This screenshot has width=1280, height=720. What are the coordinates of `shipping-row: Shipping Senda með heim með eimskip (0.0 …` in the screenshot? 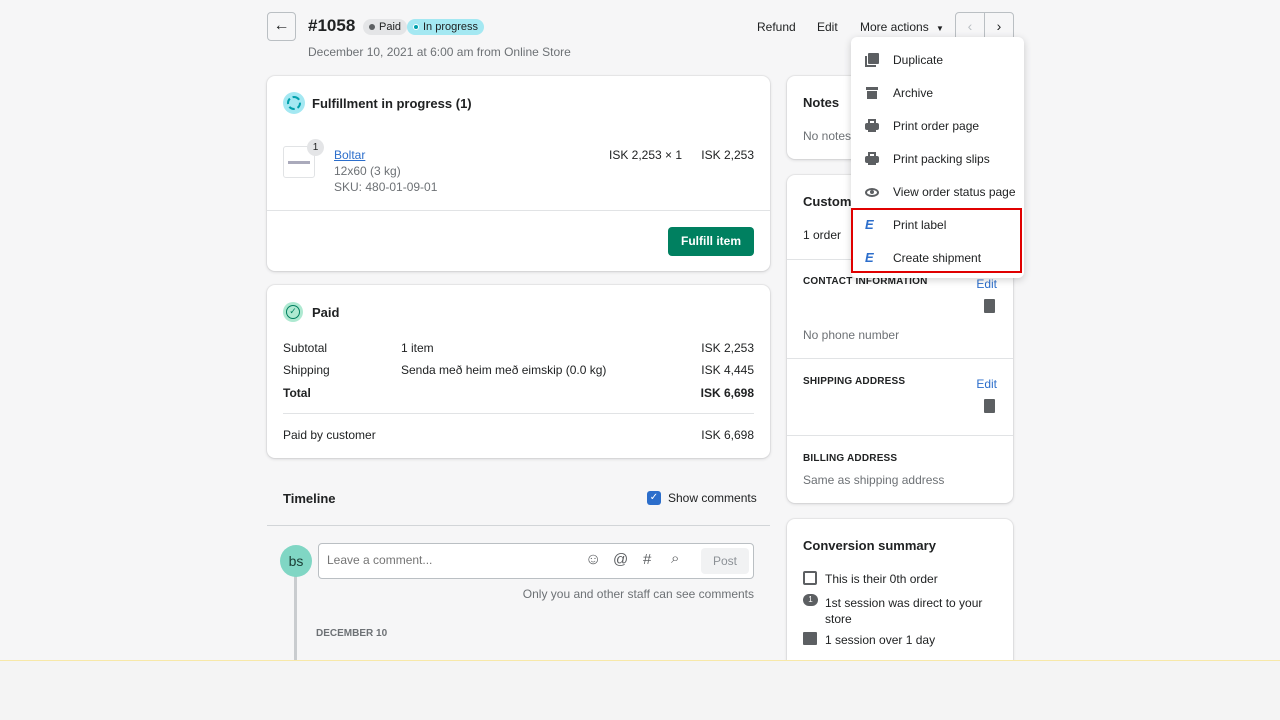 It's located at (518, 370).